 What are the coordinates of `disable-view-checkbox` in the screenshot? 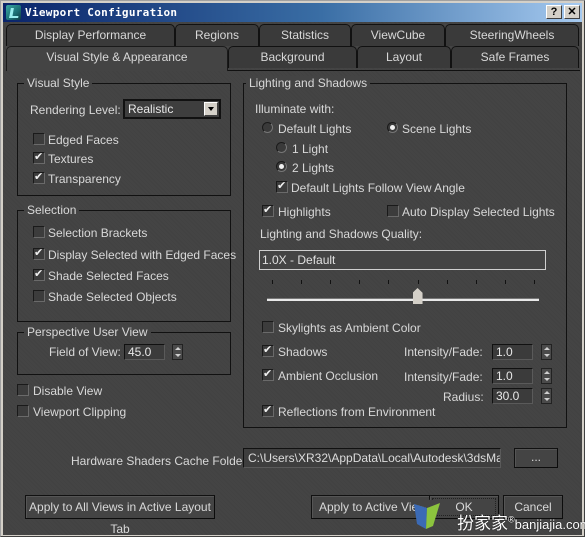 It's located at (23, 390).